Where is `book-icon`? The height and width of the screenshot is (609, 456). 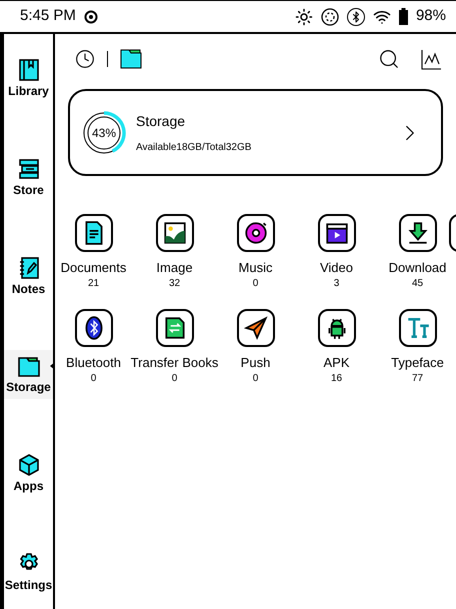
book-icon is located at coordinates (28, 70).